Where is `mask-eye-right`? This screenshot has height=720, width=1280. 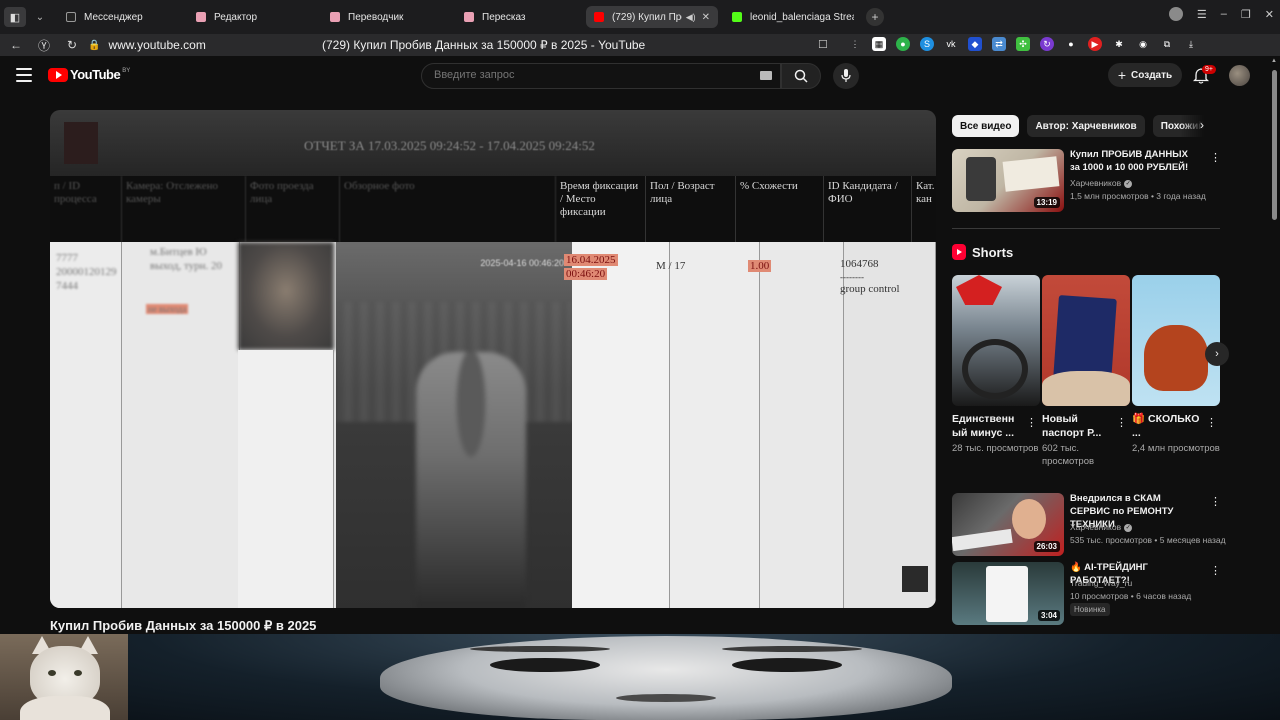 mask-eye-right is located at coordinates (787, 665).